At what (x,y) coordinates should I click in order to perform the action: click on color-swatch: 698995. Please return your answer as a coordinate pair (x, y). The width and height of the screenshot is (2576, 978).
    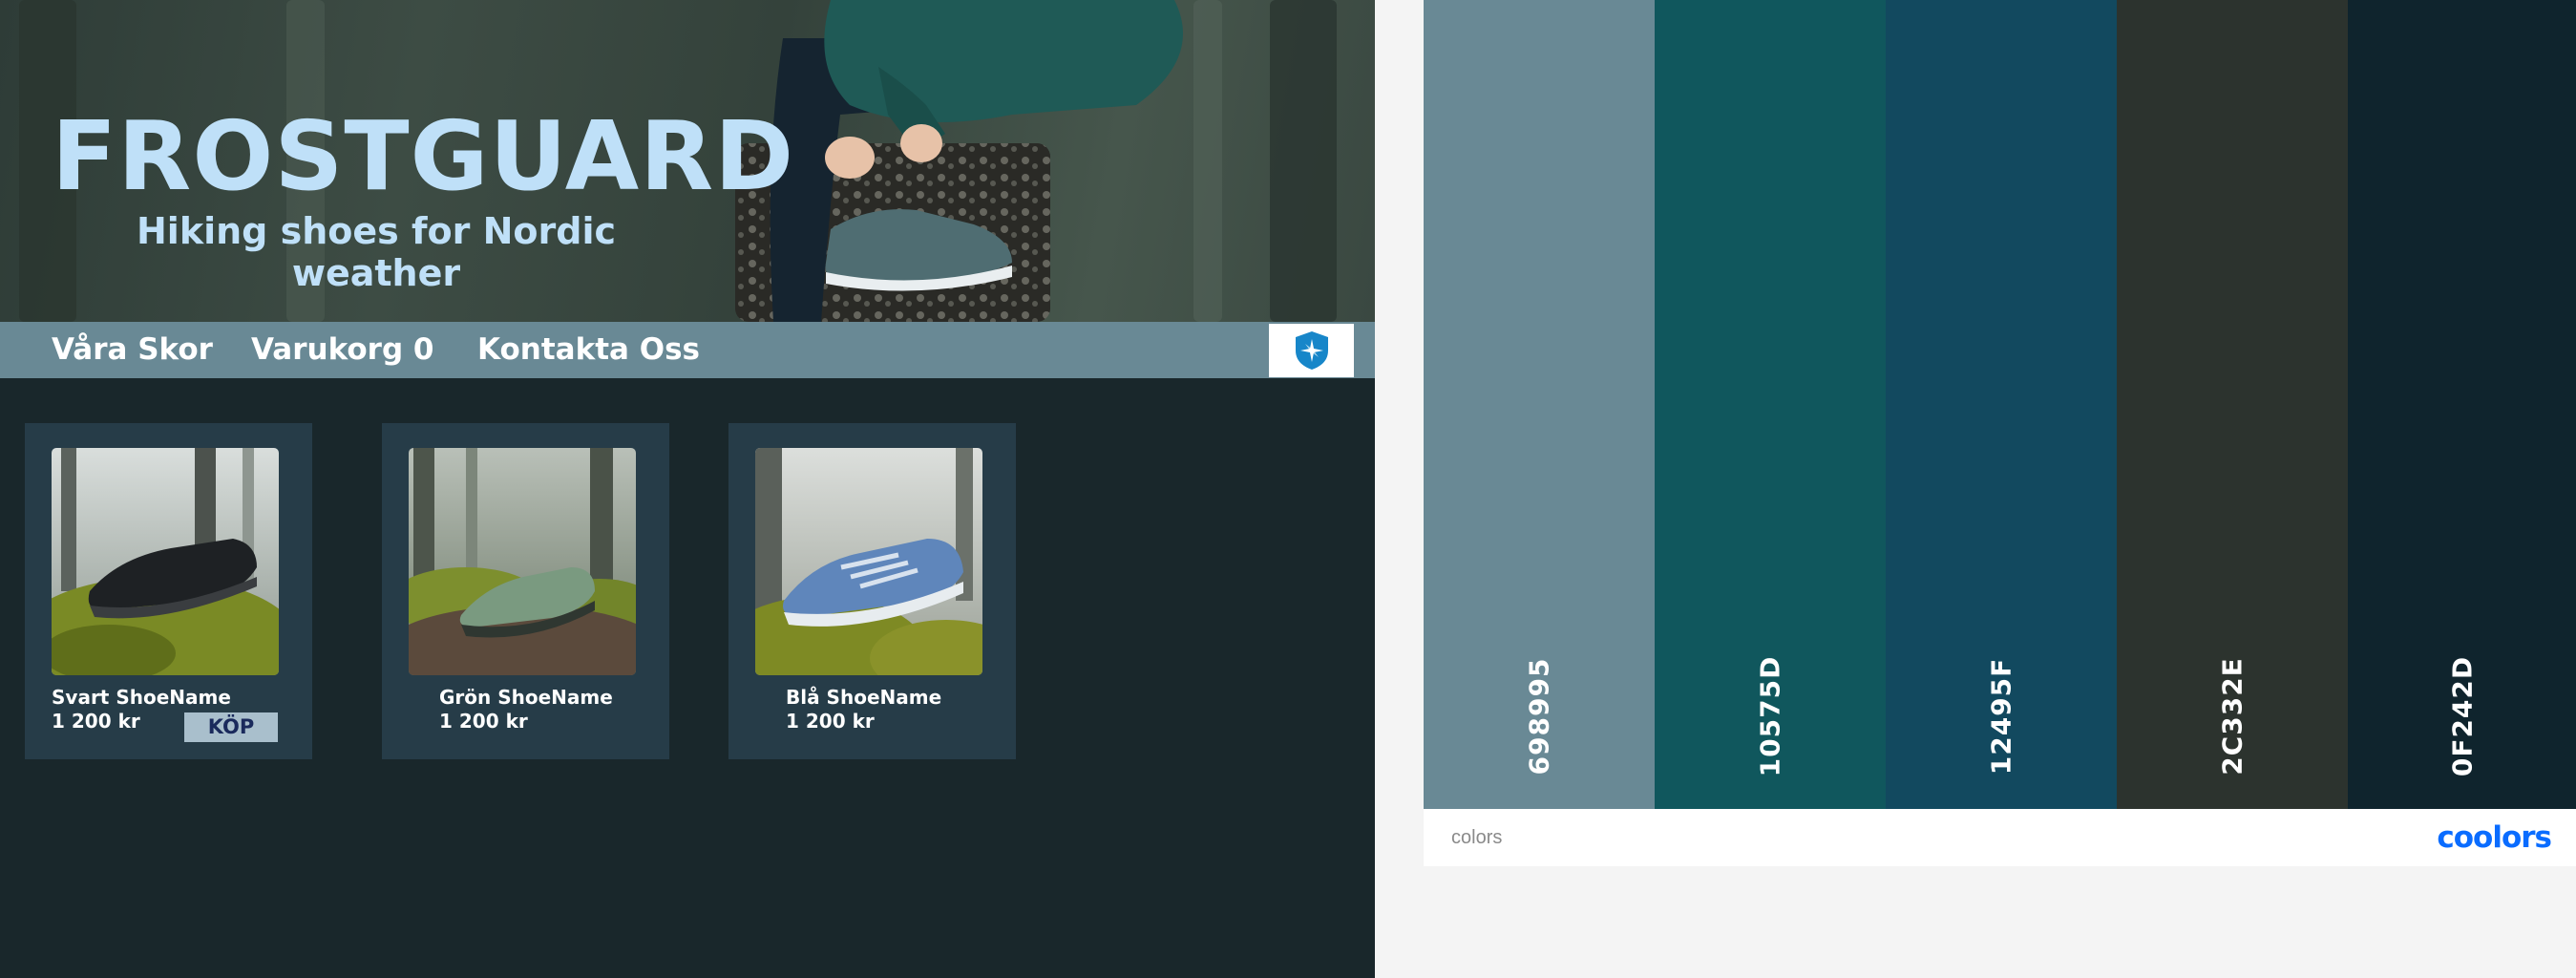
    Looking at the image, I should click on (1539, 405).